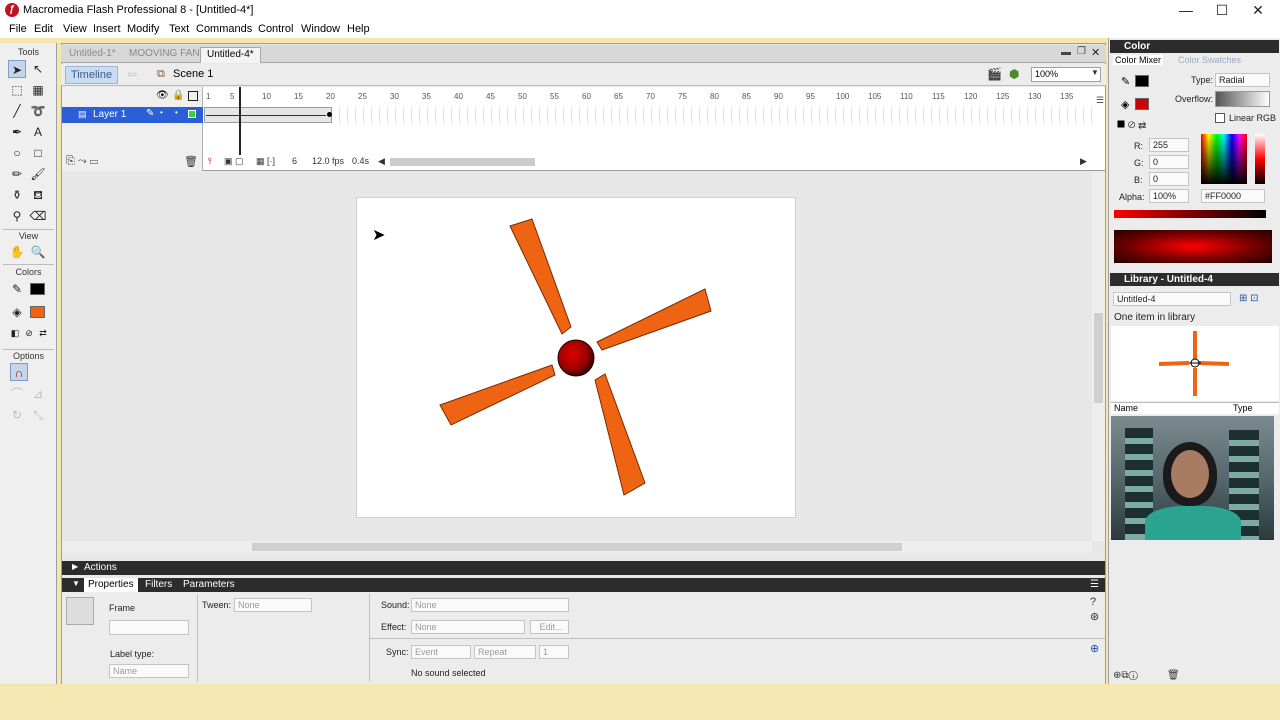  What do you see at coordinates (17, 153) in the screenshot?
I see `oval-tool-icon: ○` at bounding box center [17, 153].